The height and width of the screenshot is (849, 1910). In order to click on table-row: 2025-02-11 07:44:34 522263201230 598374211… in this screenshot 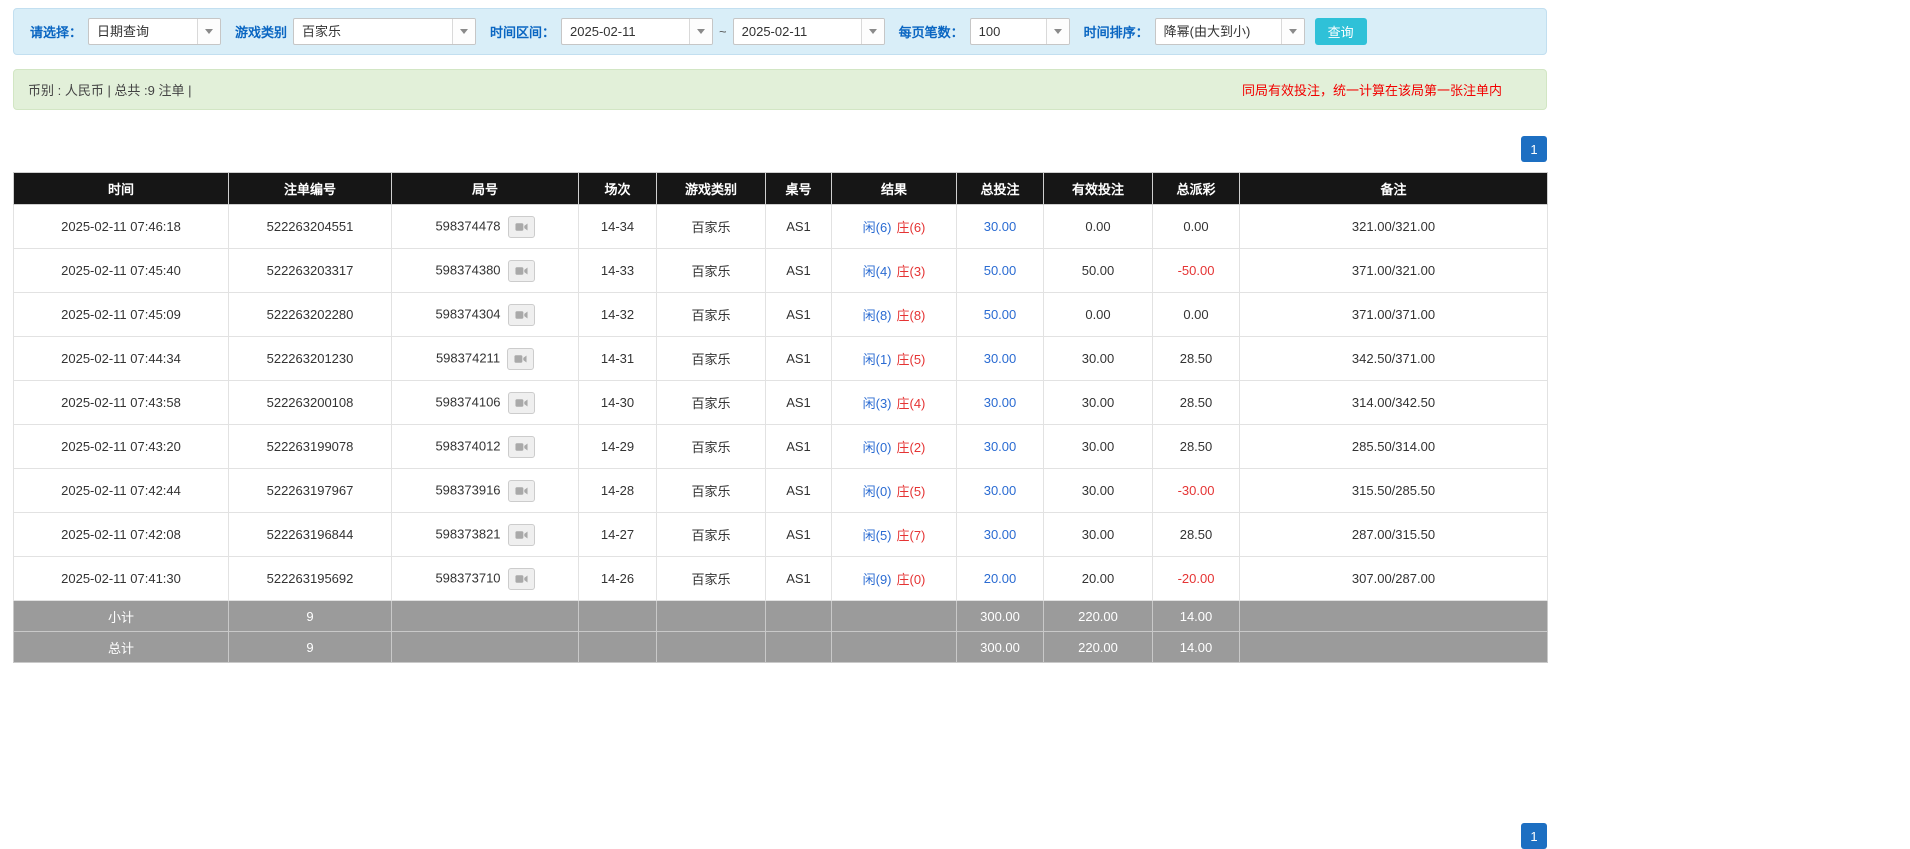, I will do `click(780, 358)`.